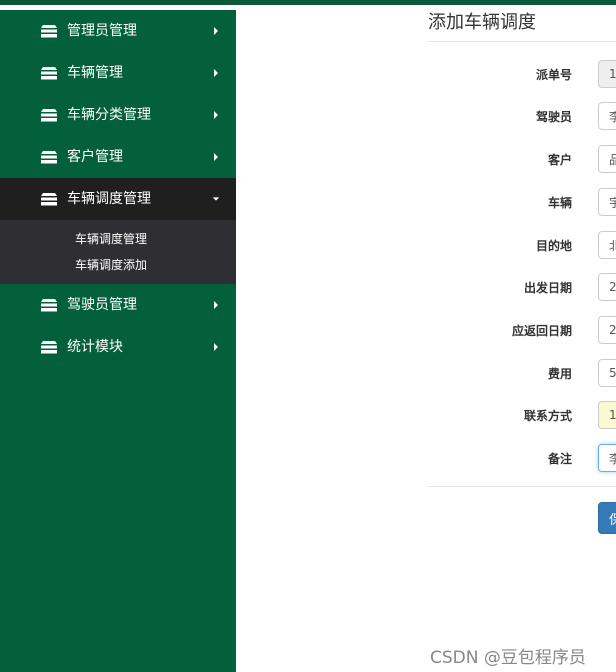 Image resolution: width=616 pixels, height=672 pixels. Describe the element at coordinates (522, 246) in the screenshot. I see `form-row-destination: 目的地` at that location.